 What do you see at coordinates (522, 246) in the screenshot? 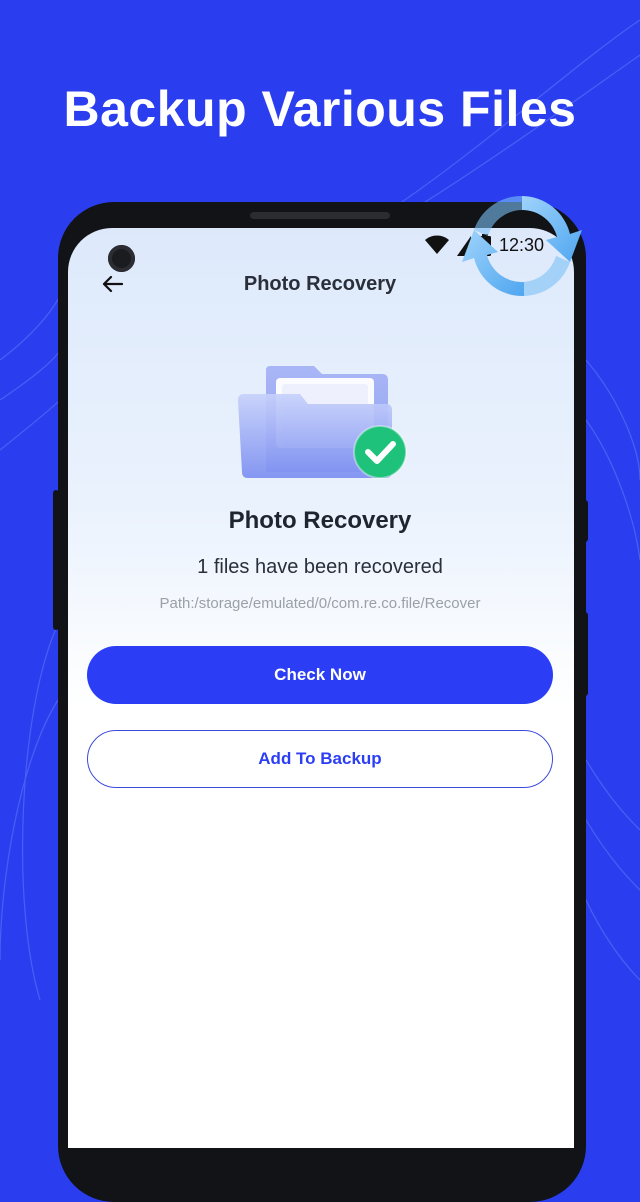
I see `sync-icon` at bounding box center [522, 246].